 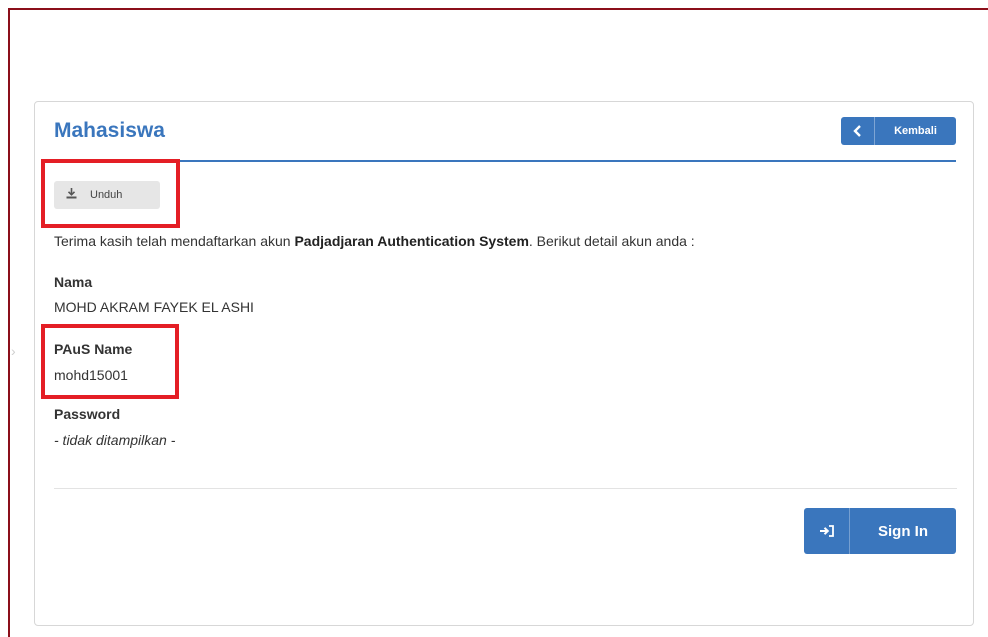 I want to click on nama-label: Nama, so click(x=73, y=282).